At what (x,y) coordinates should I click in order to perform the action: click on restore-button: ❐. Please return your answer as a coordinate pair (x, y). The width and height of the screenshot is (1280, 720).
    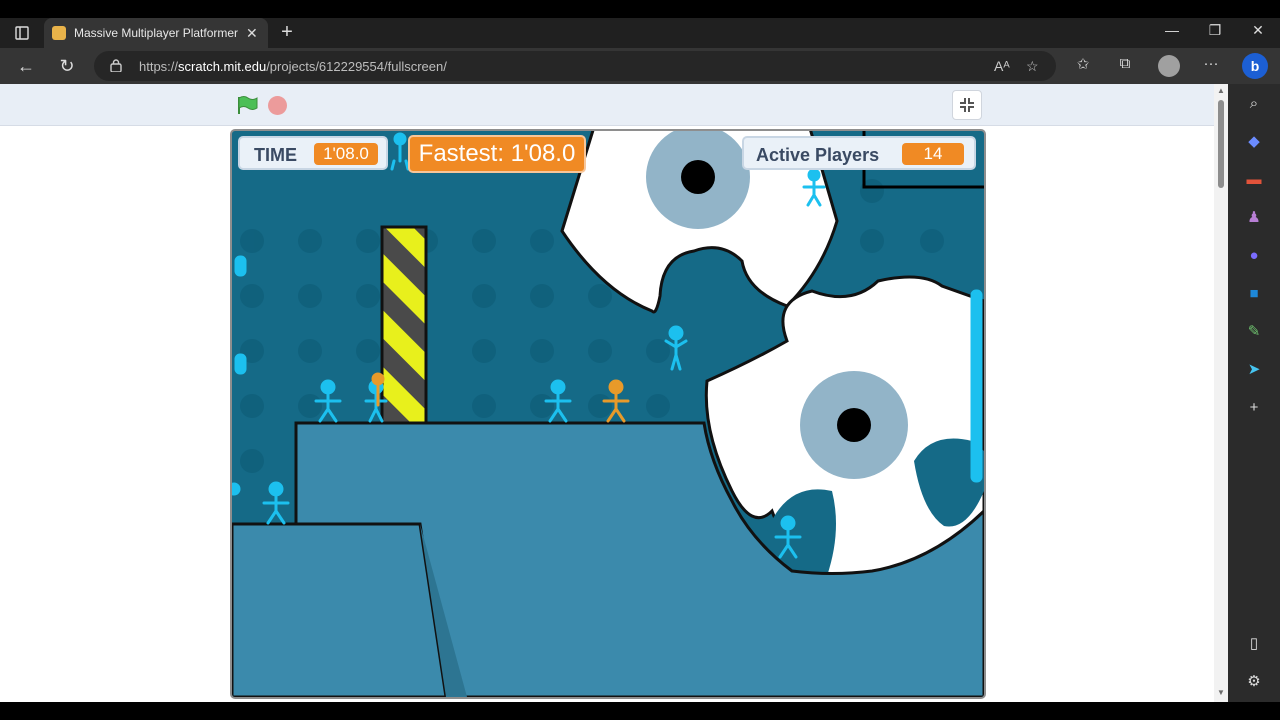
    Looking at the image, I should click on (1215, 30).